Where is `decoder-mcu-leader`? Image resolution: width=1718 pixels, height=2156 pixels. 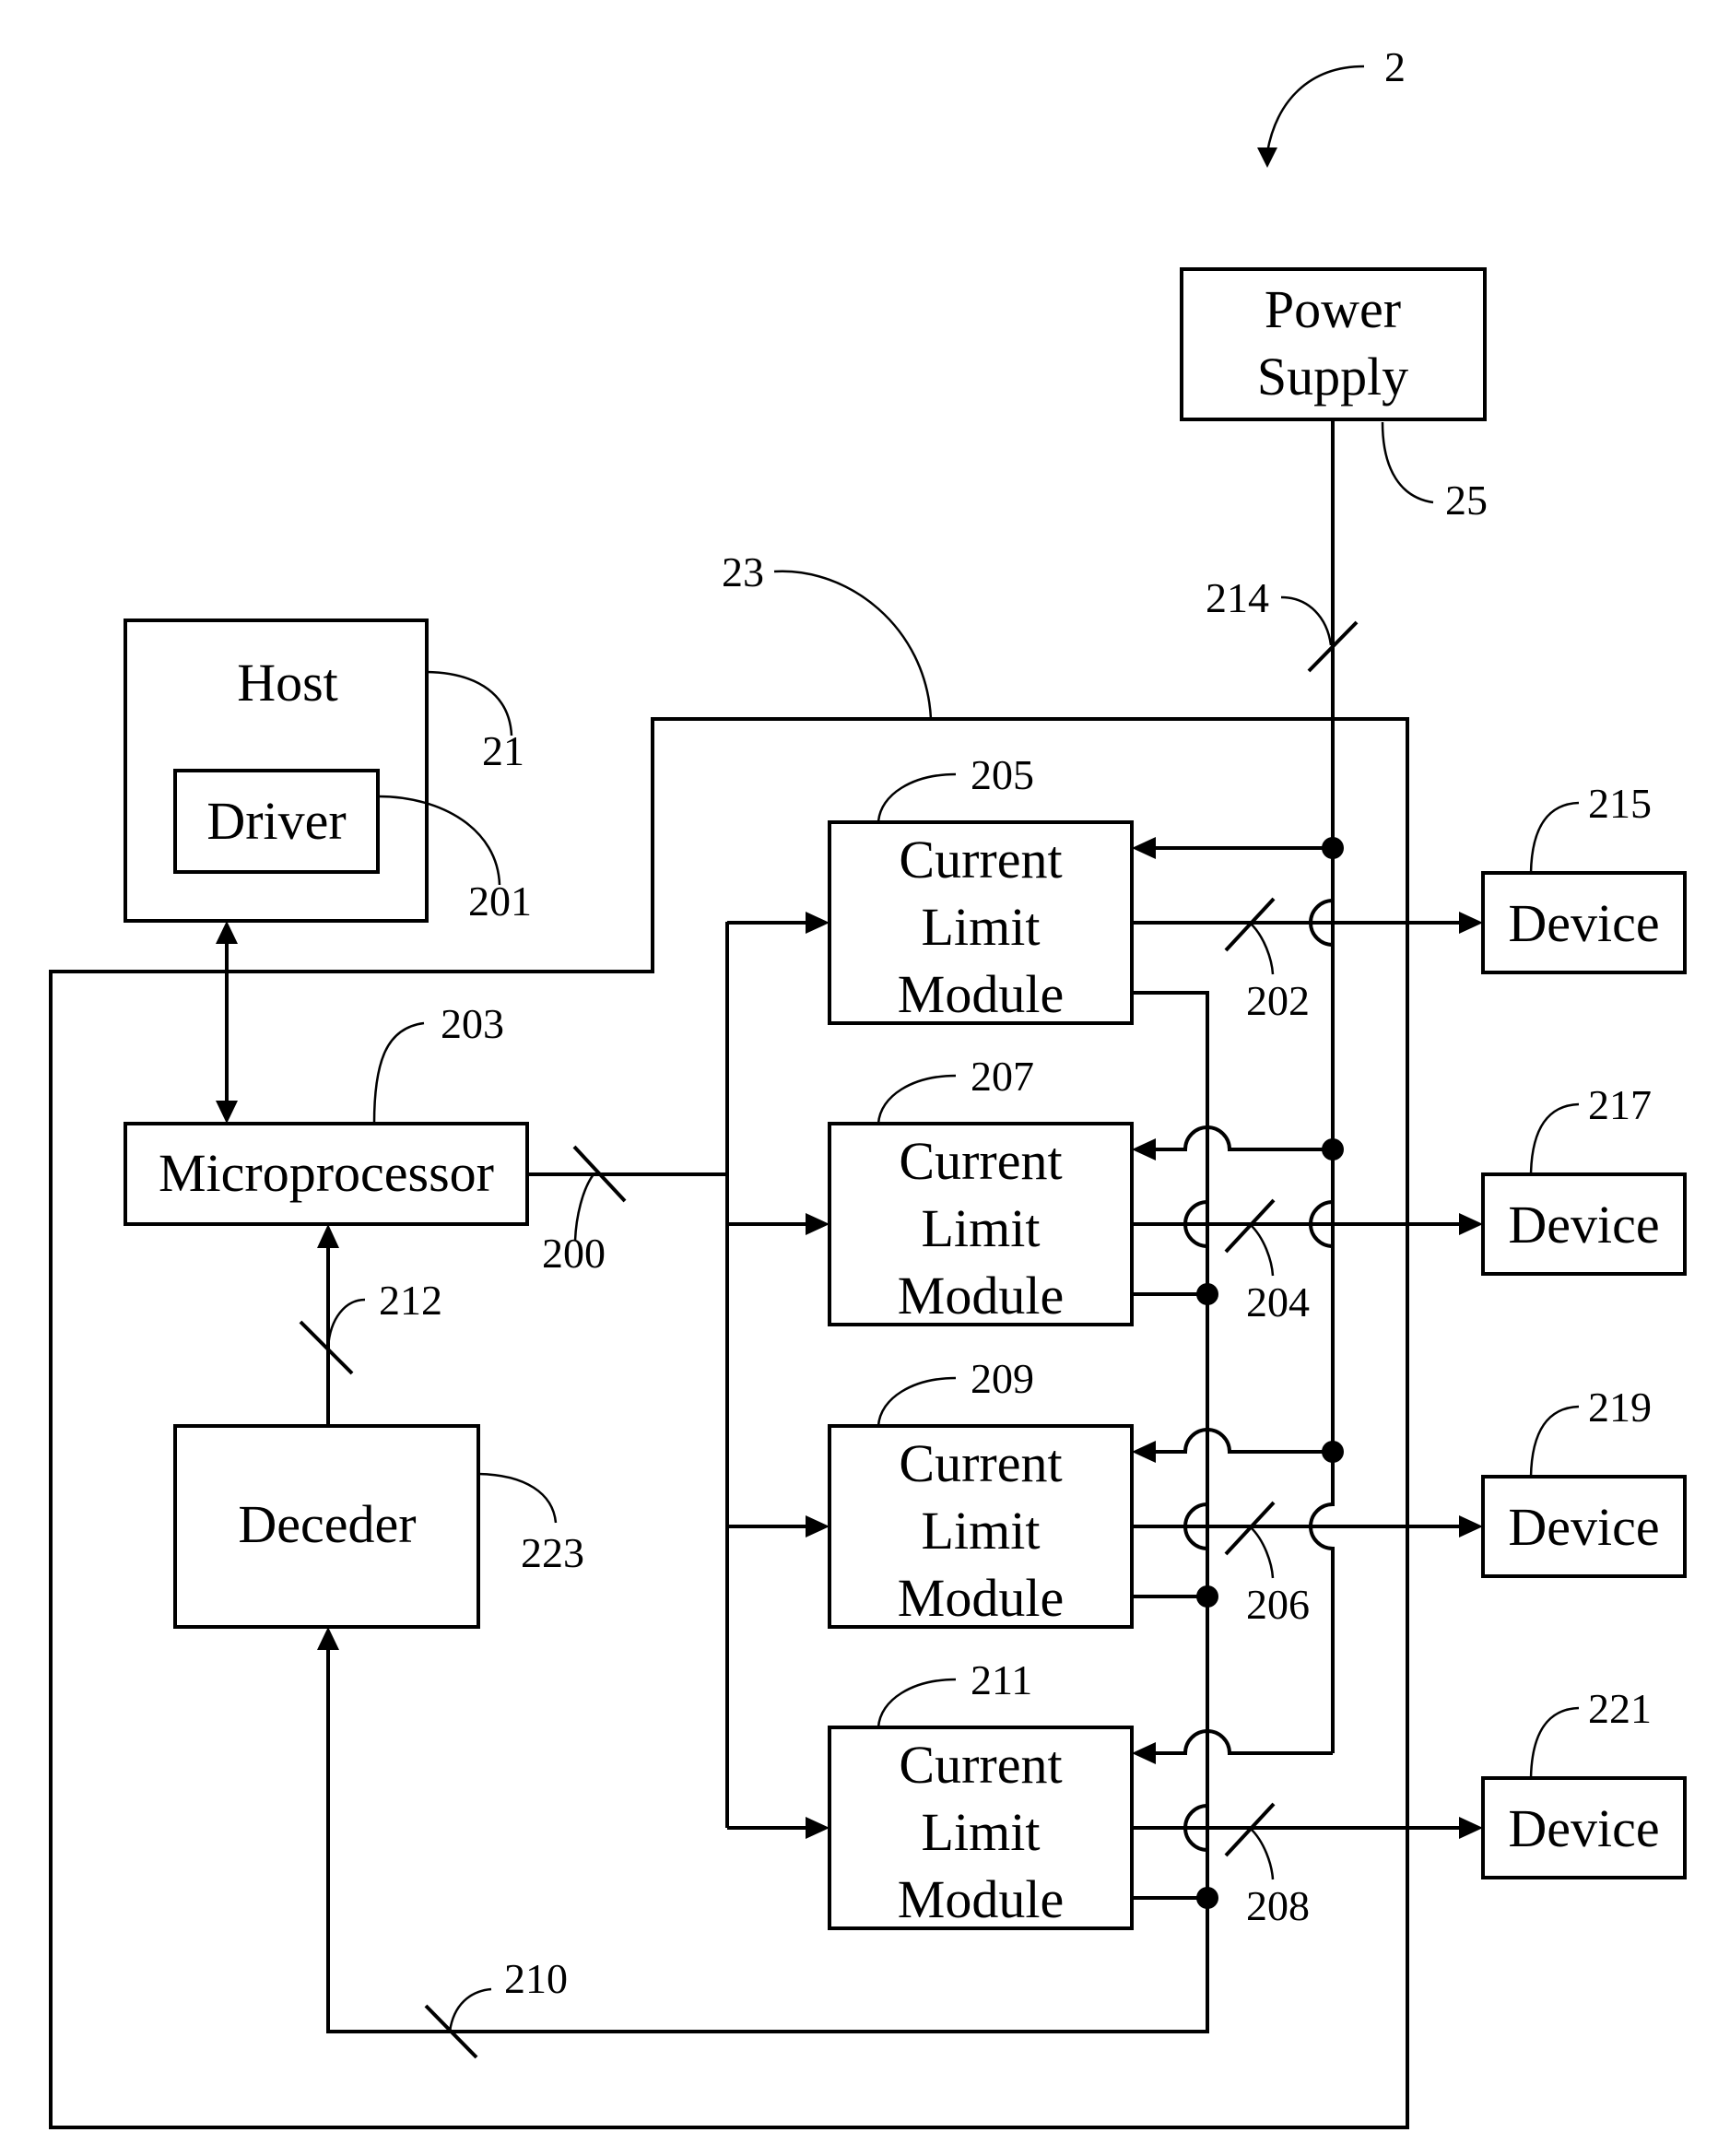 decoder-mcu-leader is located at coordinates (346, 1323).